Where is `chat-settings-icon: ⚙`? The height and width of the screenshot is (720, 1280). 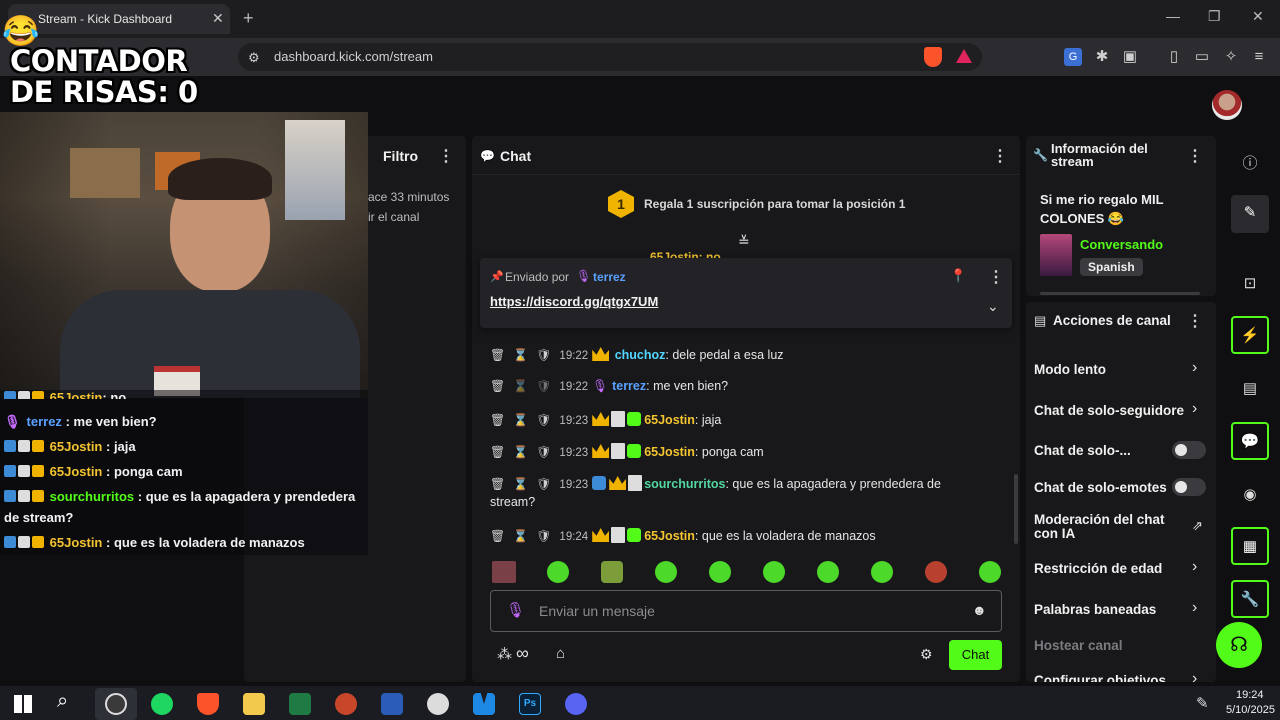 chat-settings-icon: ⚙ is located at coordinates (926, 654).